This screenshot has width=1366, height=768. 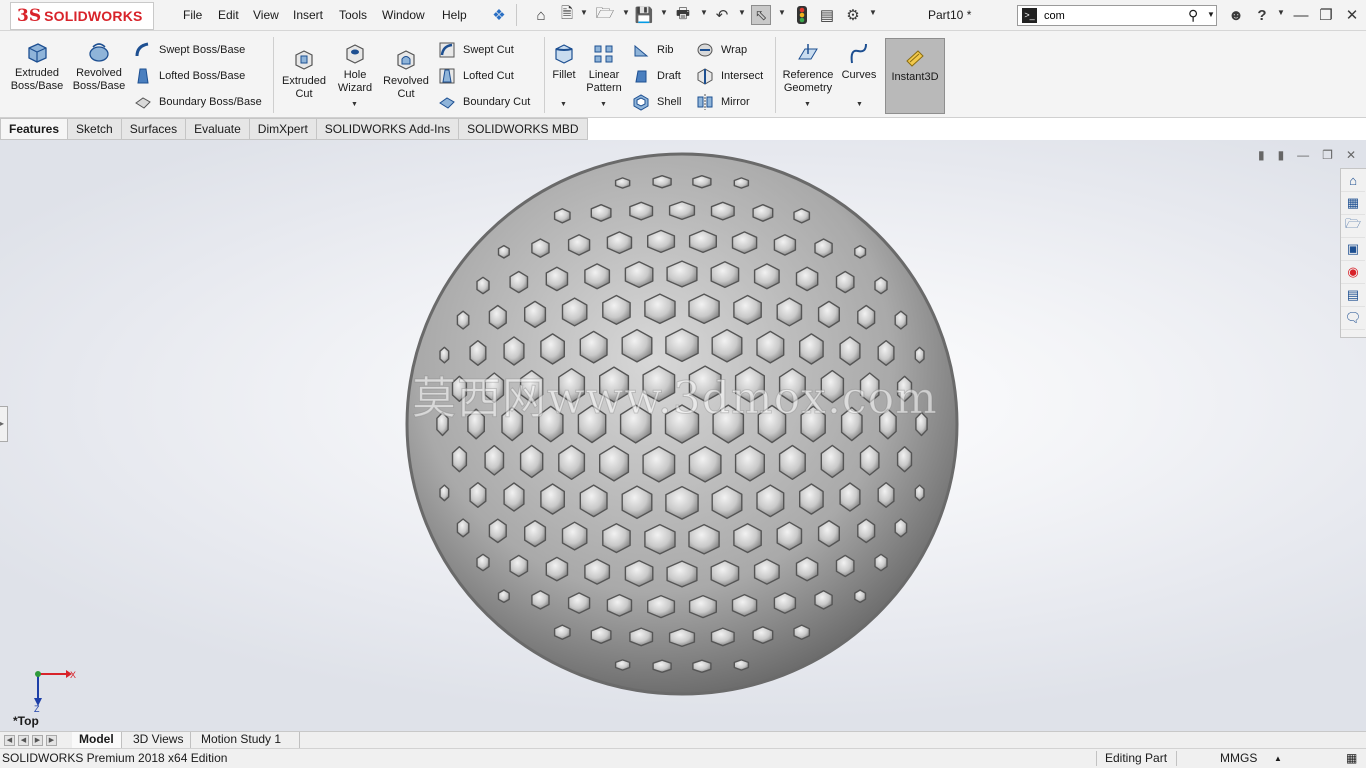 What do you see at coordinates (388, 129) in the screenshot?
I see `tab-addins: SOLIDWORKS Add-Ins` at bounding box center [388, 129].